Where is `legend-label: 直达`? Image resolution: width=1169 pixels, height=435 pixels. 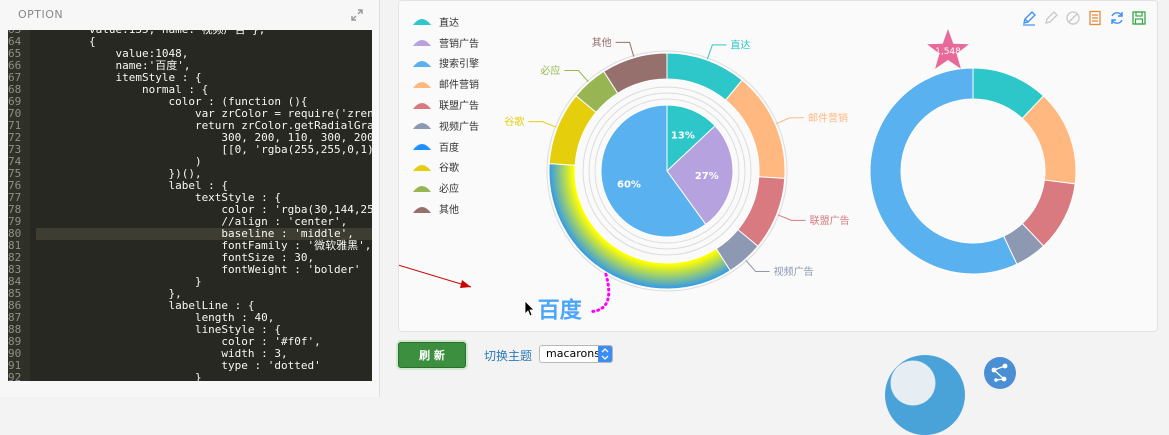 legend-label: 直达 is located at coordinates (449, 23).